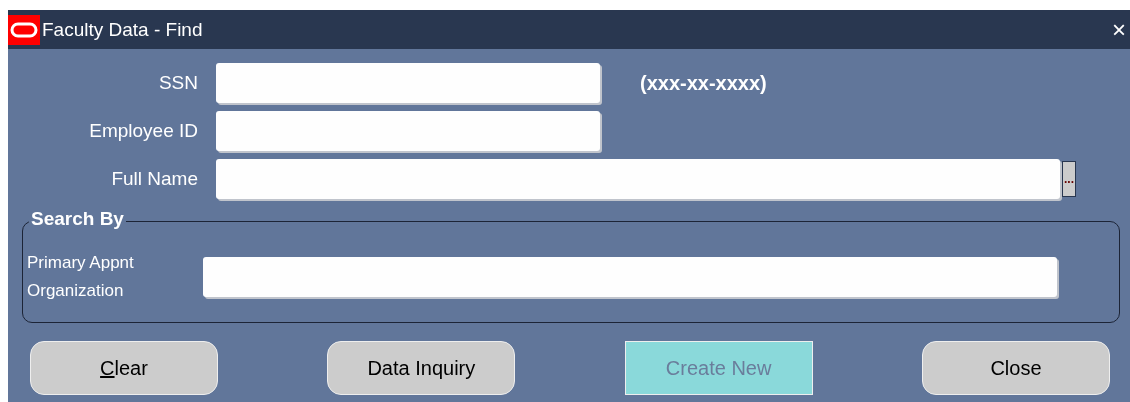 The image size is (1130, 402). I want to click on field-label: Employee ID, so click(143, 131).